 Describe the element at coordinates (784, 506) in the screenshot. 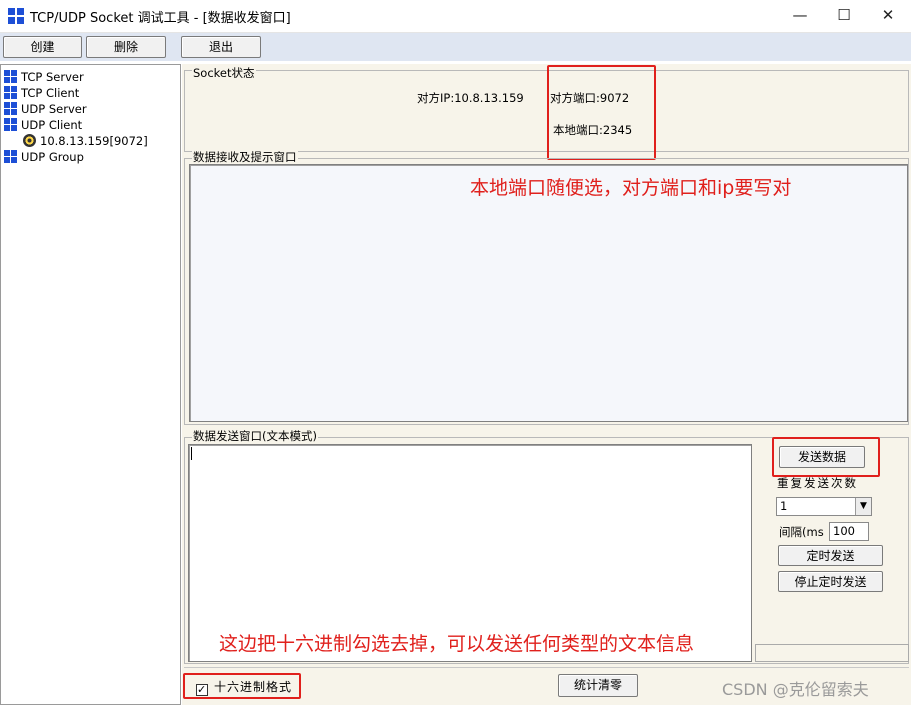

I see `repeat-count-value: 1` at that location.